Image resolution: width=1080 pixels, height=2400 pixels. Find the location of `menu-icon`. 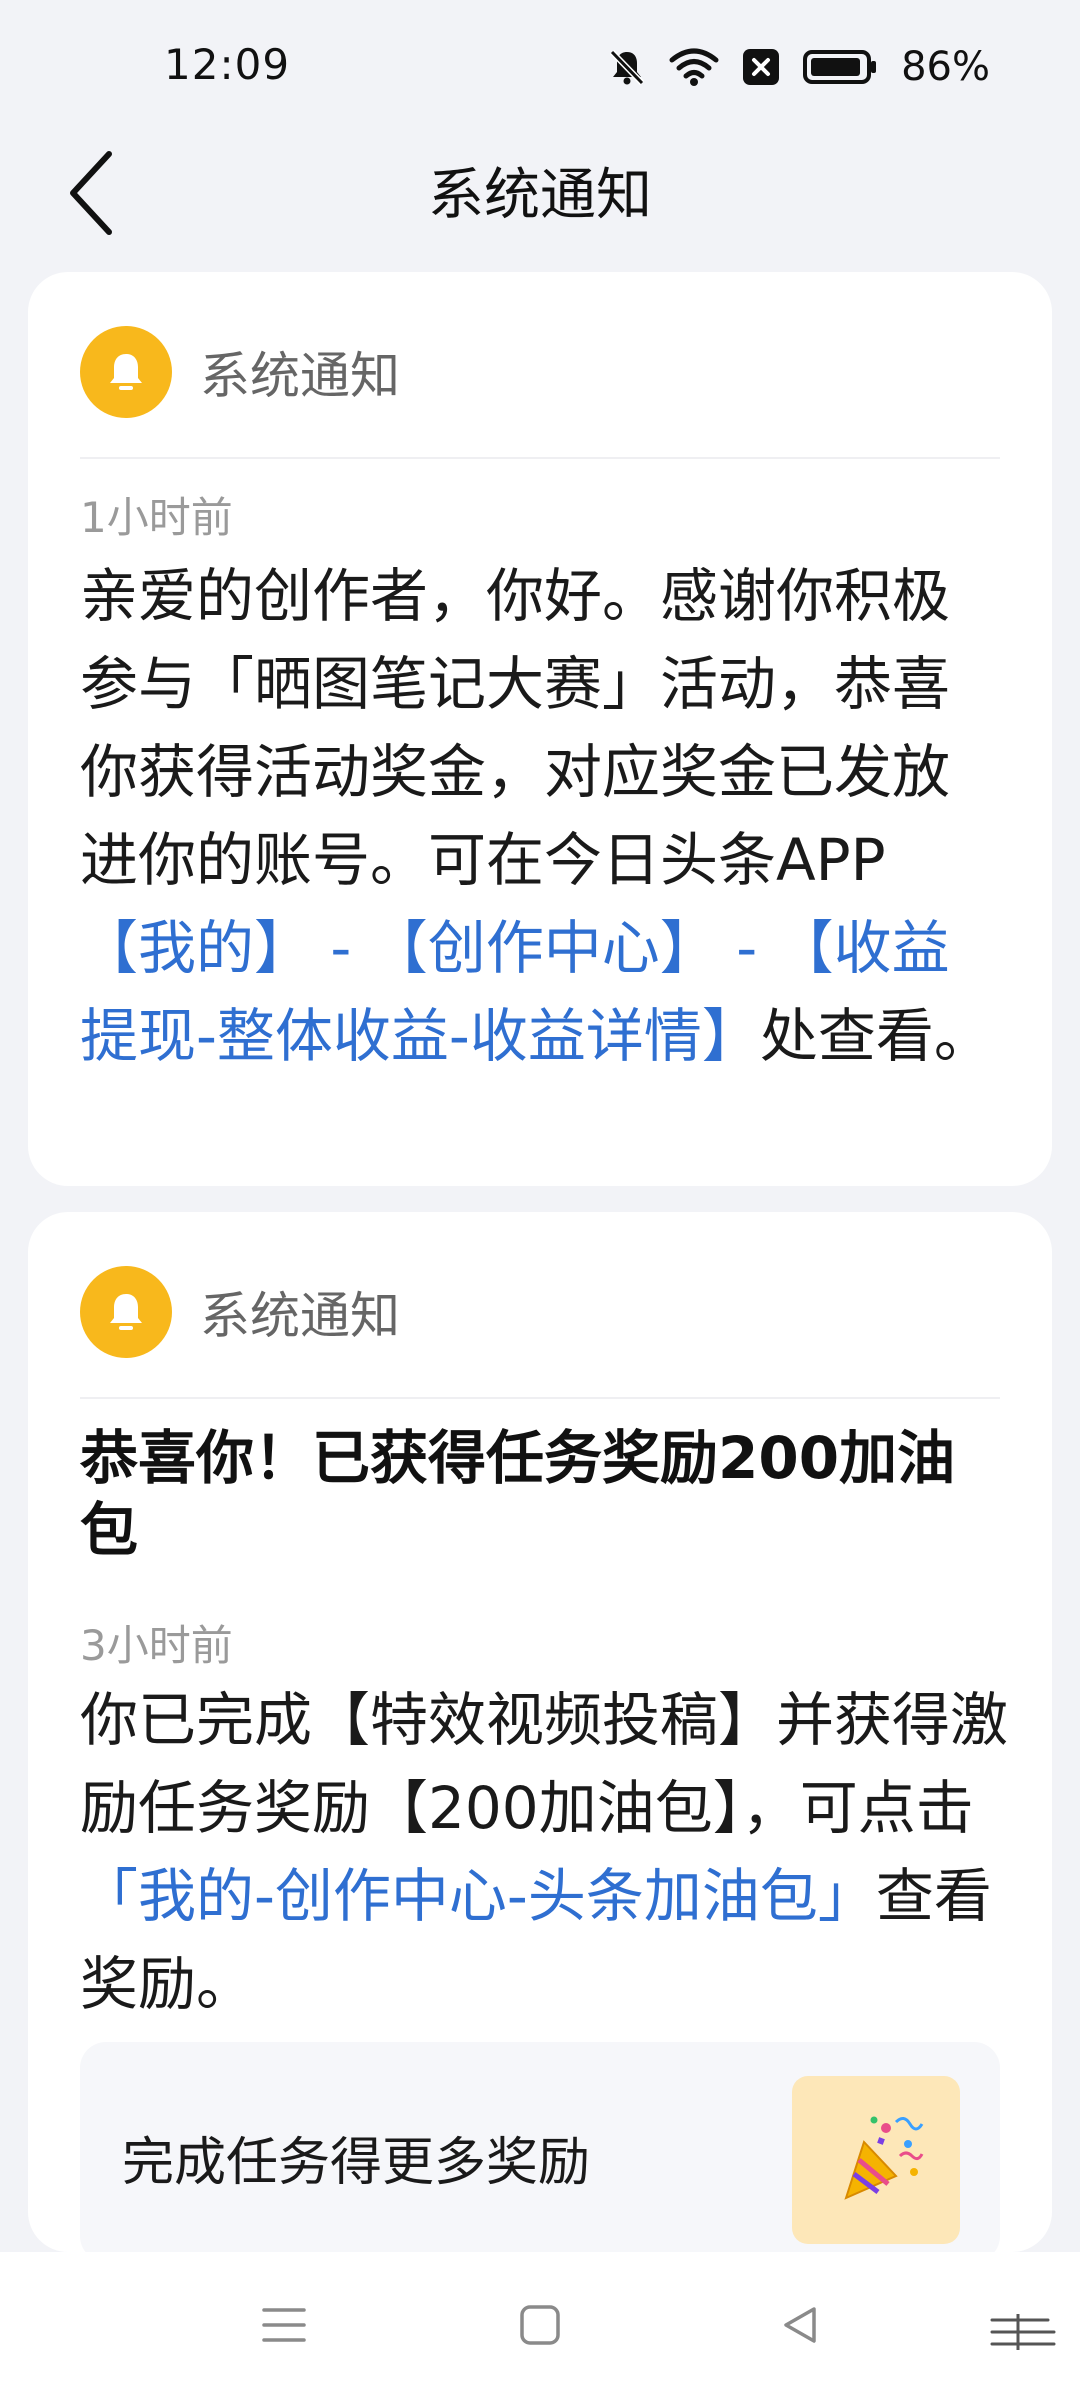

menu-icon is located at coordinates (284, 2327).